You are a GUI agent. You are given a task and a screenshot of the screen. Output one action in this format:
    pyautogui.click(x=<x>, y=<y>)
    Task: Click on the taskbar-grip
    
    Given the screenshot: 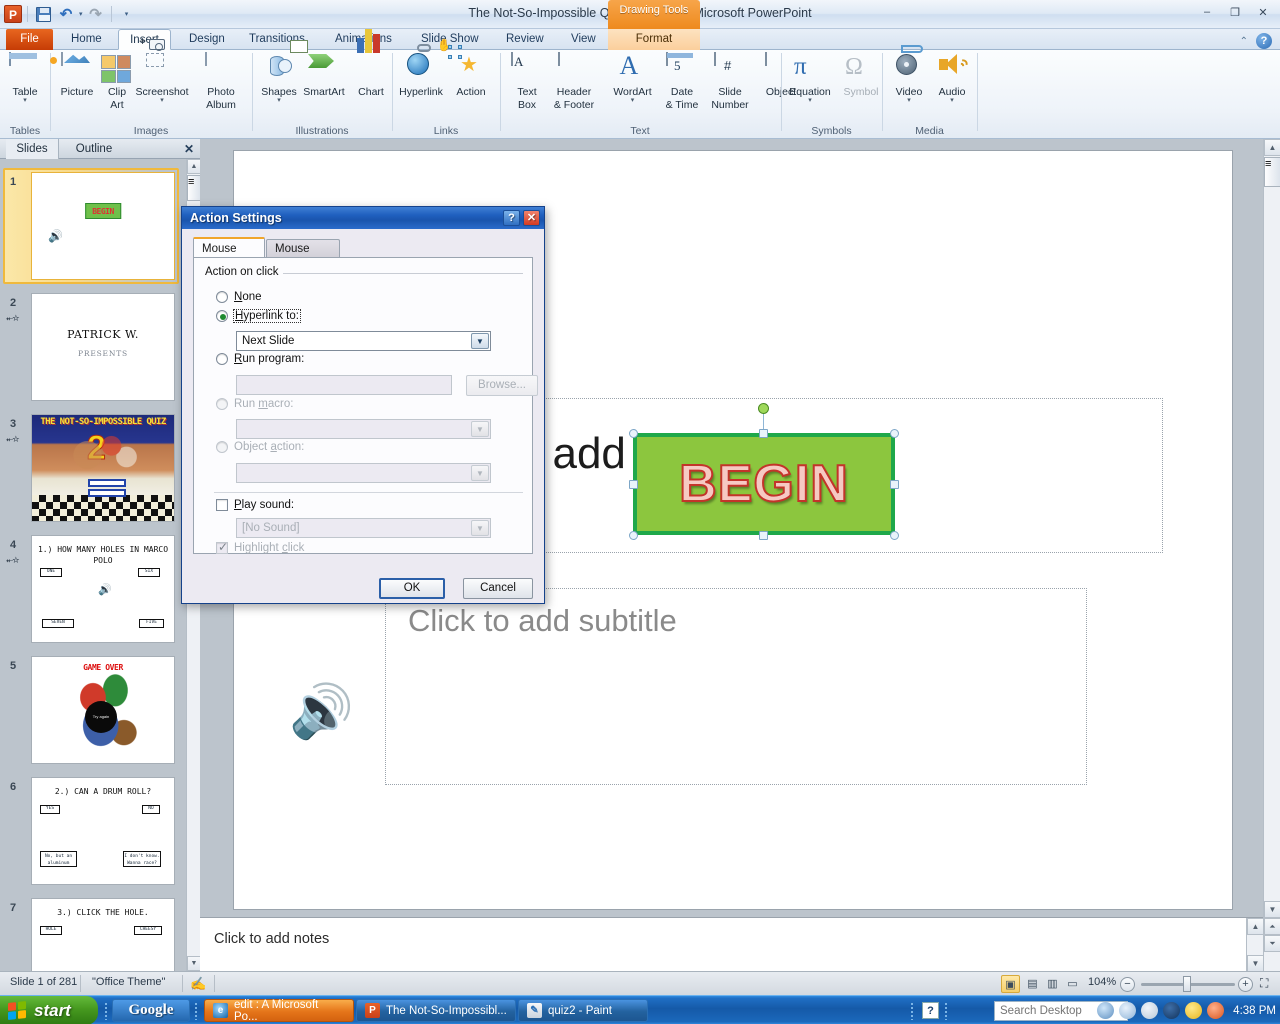 What is the action you would take?
    pyautogui.click(x=106, y=1011)
    